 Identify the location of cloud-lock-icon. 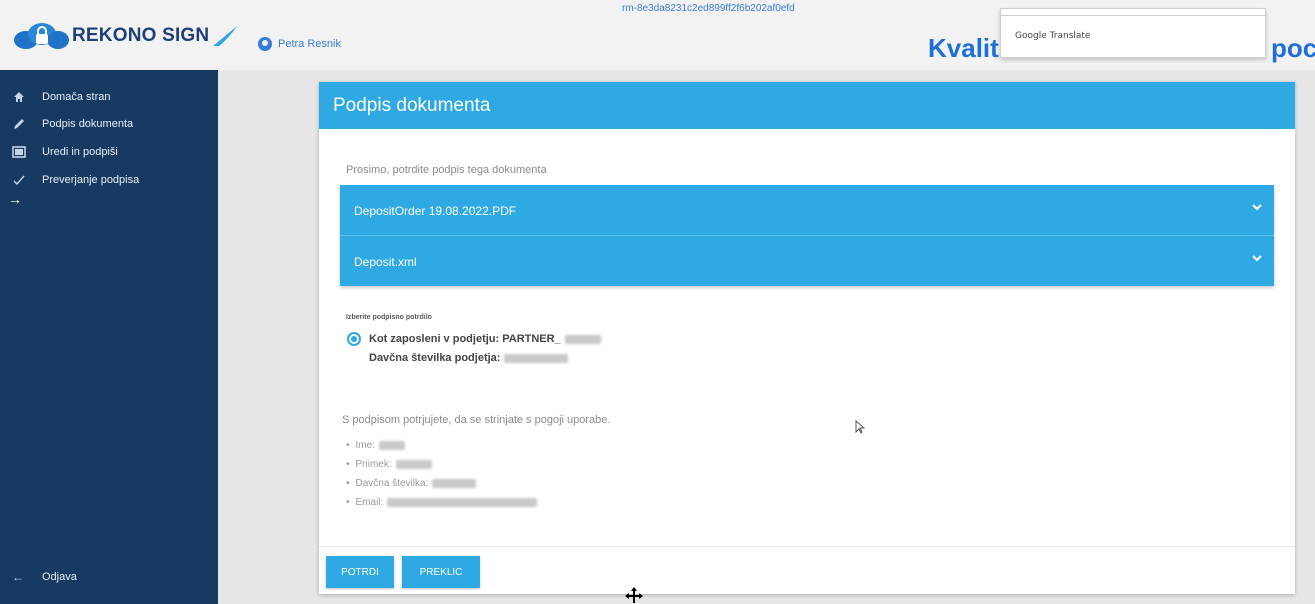
(41, 36).